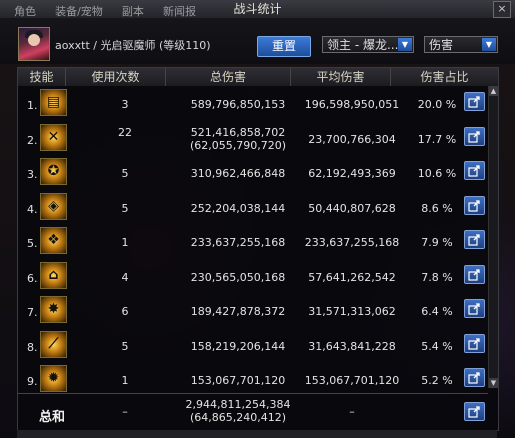 Image resolution: width=515 pixels, height=438 pixels. Describe the element at coordinates (53, 309) in the screenshot. I see `skill-burst-icon: ✸` at that location.